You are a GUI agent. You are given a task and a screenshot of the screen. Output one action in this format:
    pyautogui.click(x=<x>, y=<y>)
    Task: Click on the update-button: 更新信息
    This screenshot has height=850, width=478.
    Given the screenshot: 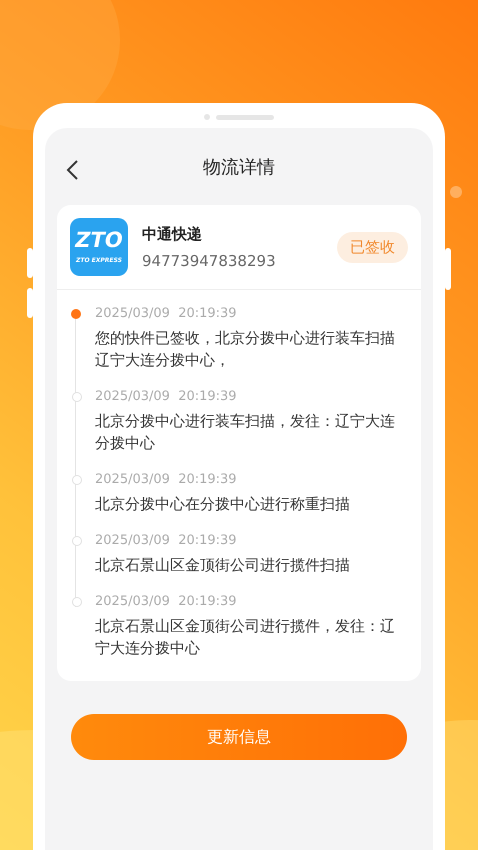 What is the action you would take?
    pyautogui.click(x=239, y=737)
    